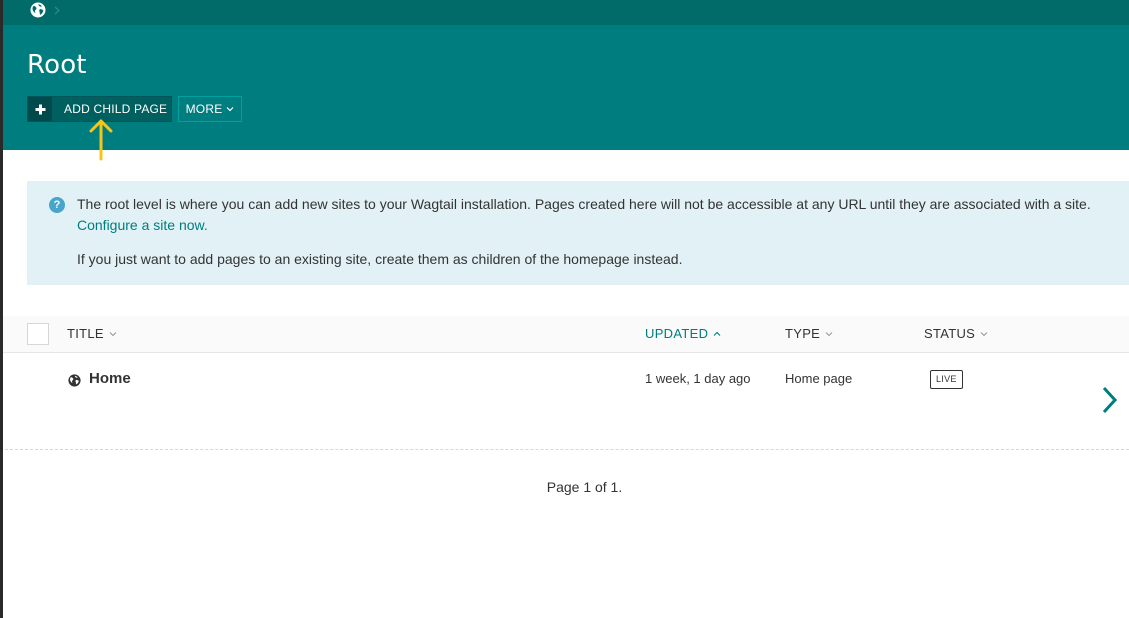  Describe the element at coordinates (819, 378) in the screenshot. I see `type-value: Home page` at that location.